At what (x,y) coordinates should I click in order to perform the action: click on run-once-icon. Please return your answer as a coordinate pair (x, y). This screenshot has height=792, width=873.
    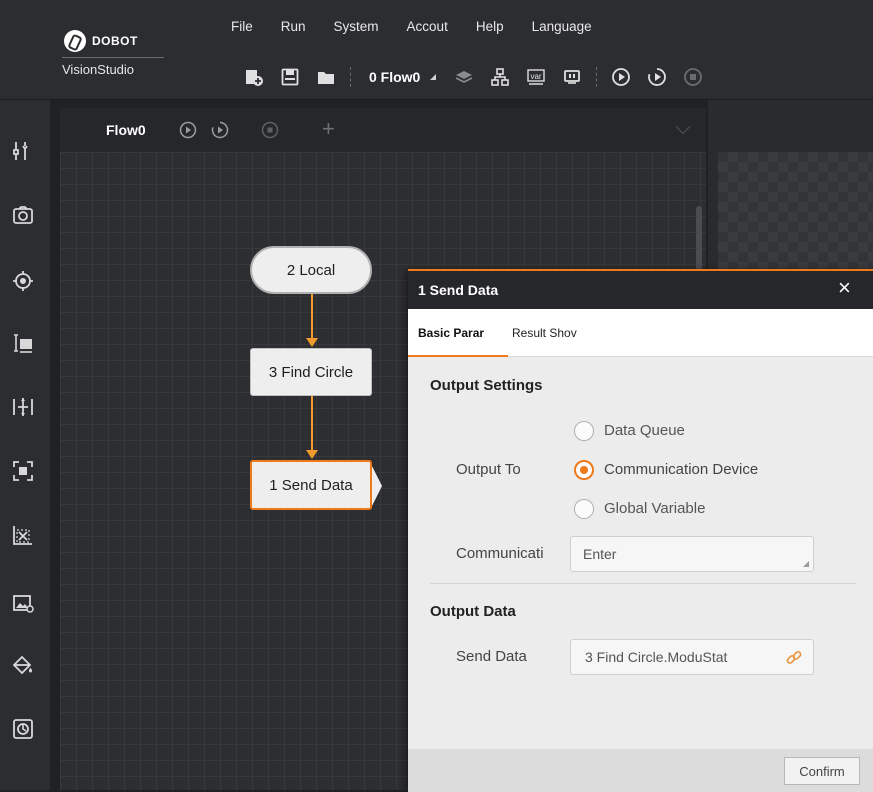
    Looking at the image, I should click on (621, 77).